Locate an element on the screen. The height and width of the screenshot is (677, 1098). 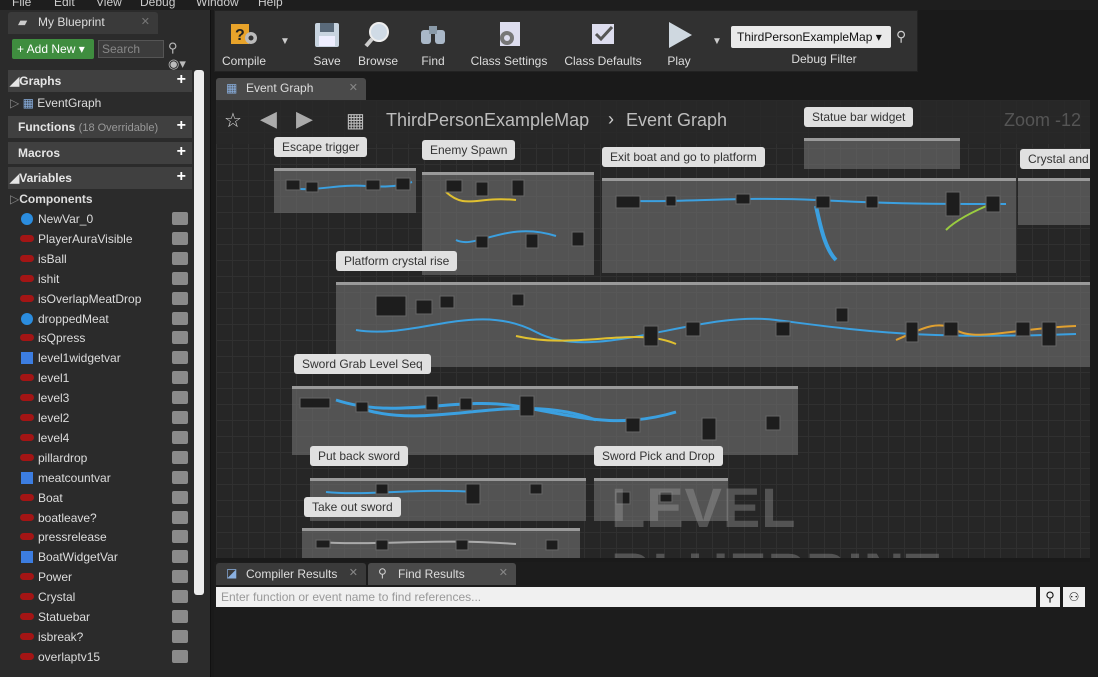
add-function-icon: + is located at coordinates (181, 126).